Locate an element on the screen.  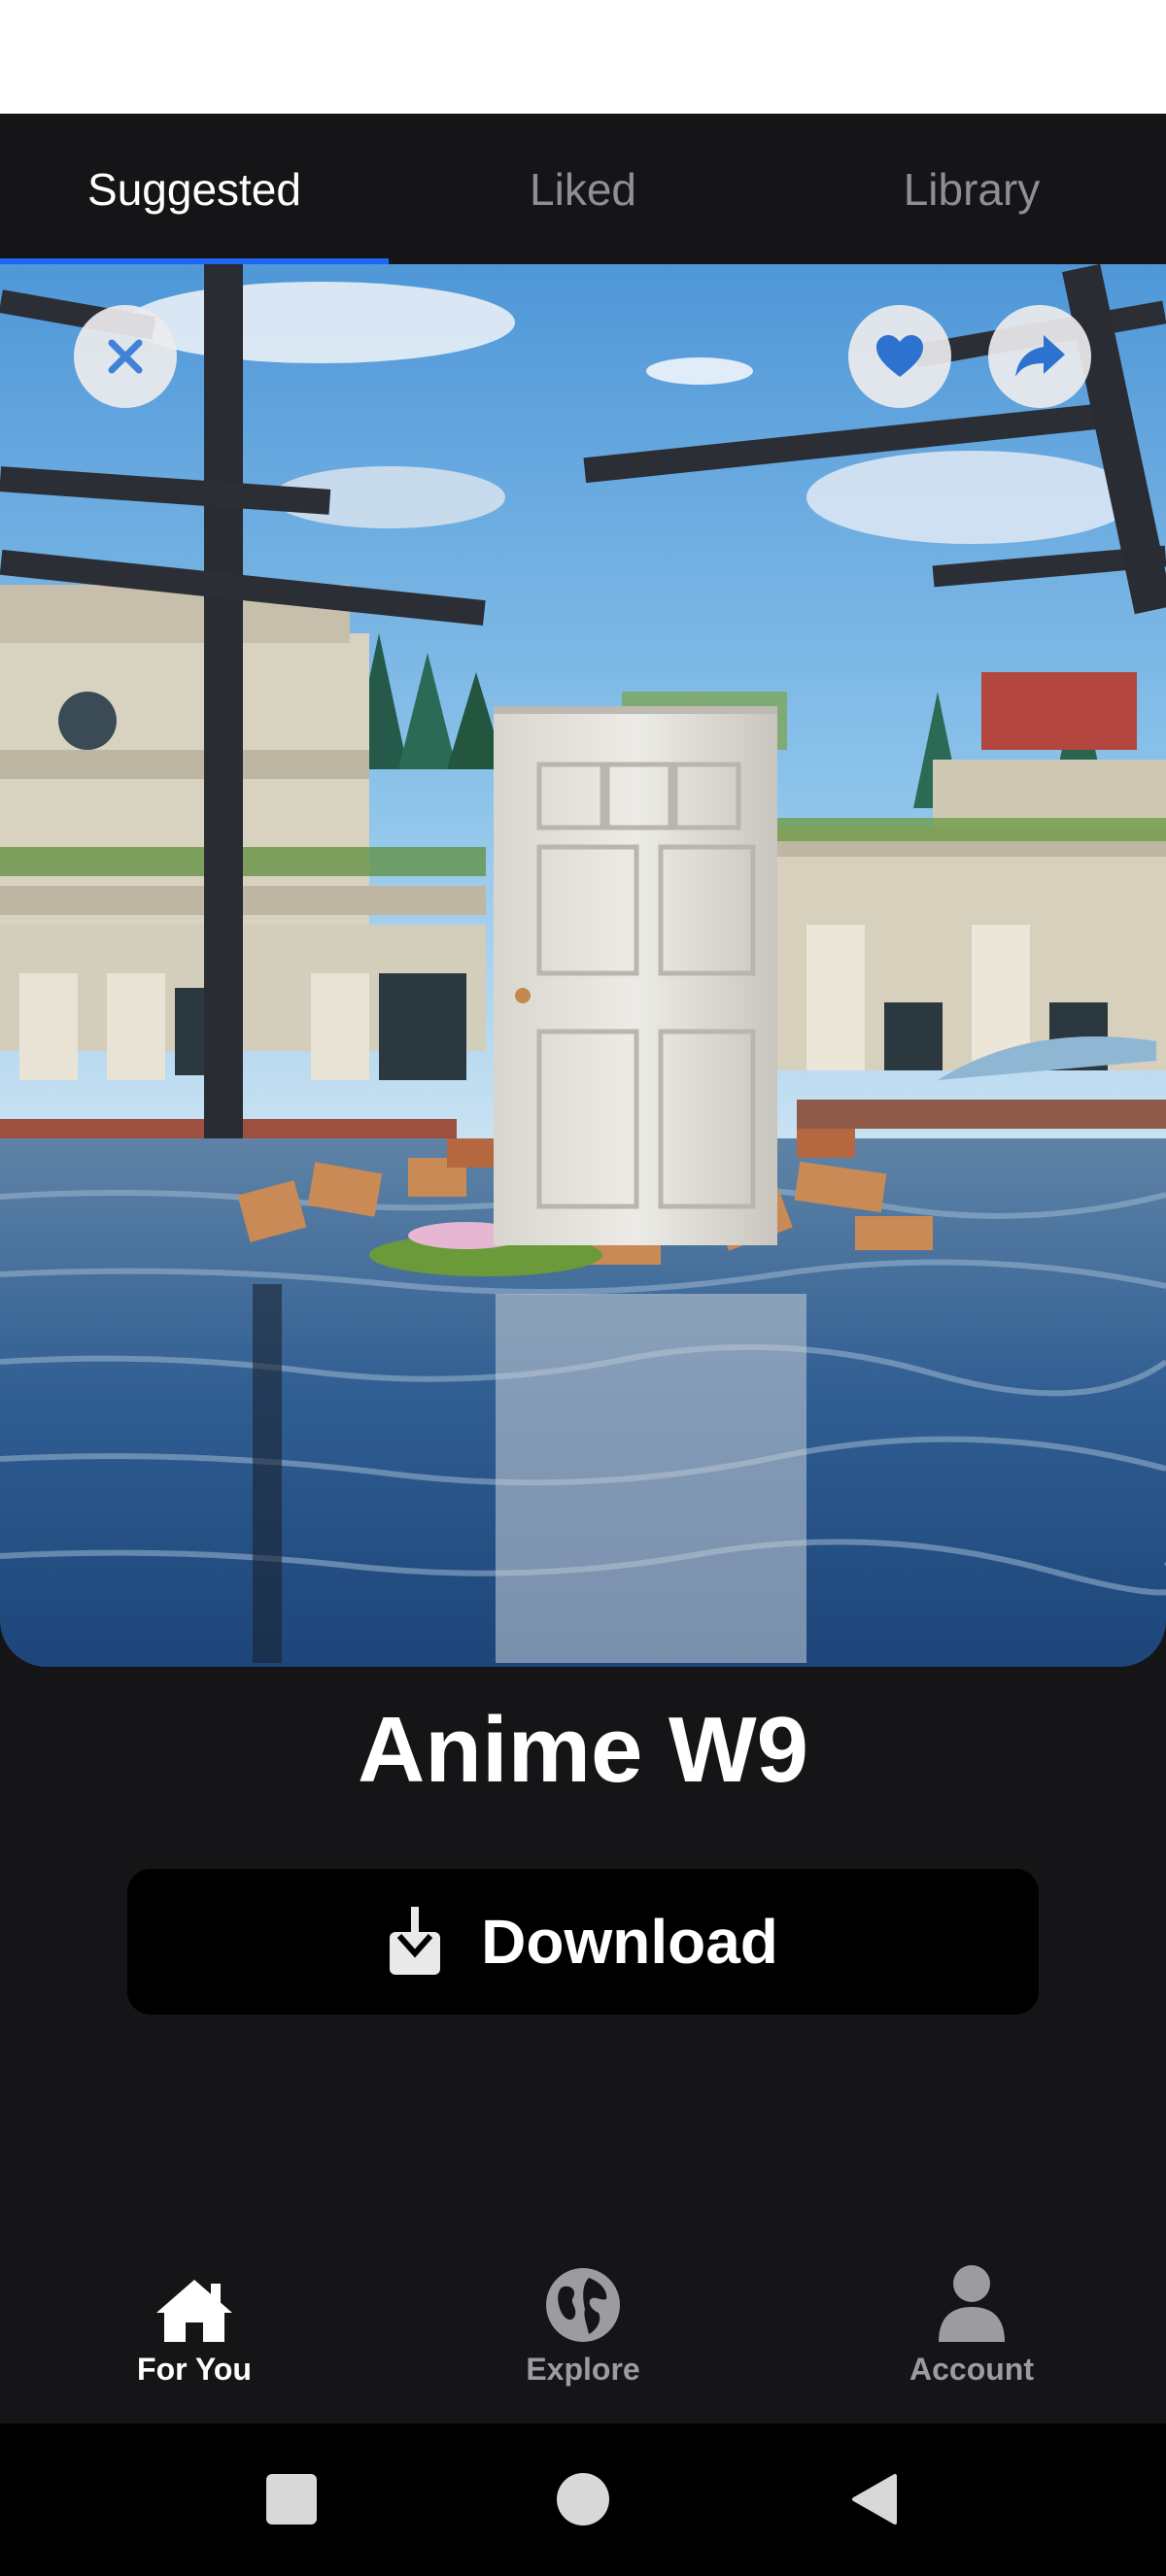
circle-icon is located at coordinates (583, 2499).